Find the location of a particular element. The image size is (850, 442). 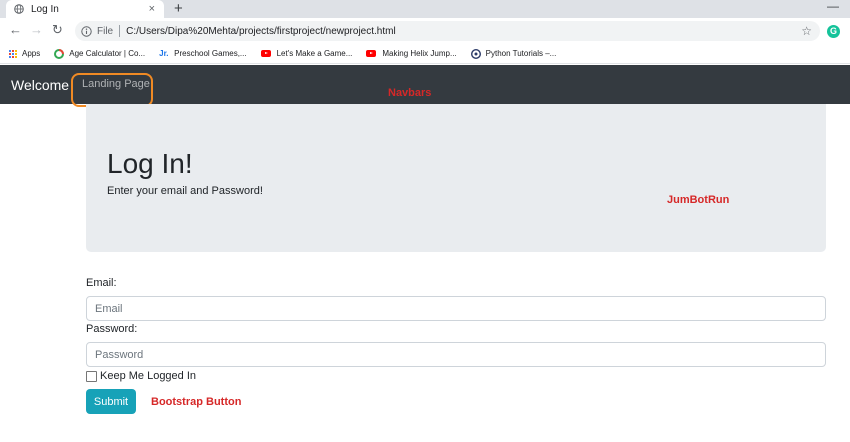

bookmark-apps: Apps is located at coordinates (24, 53).